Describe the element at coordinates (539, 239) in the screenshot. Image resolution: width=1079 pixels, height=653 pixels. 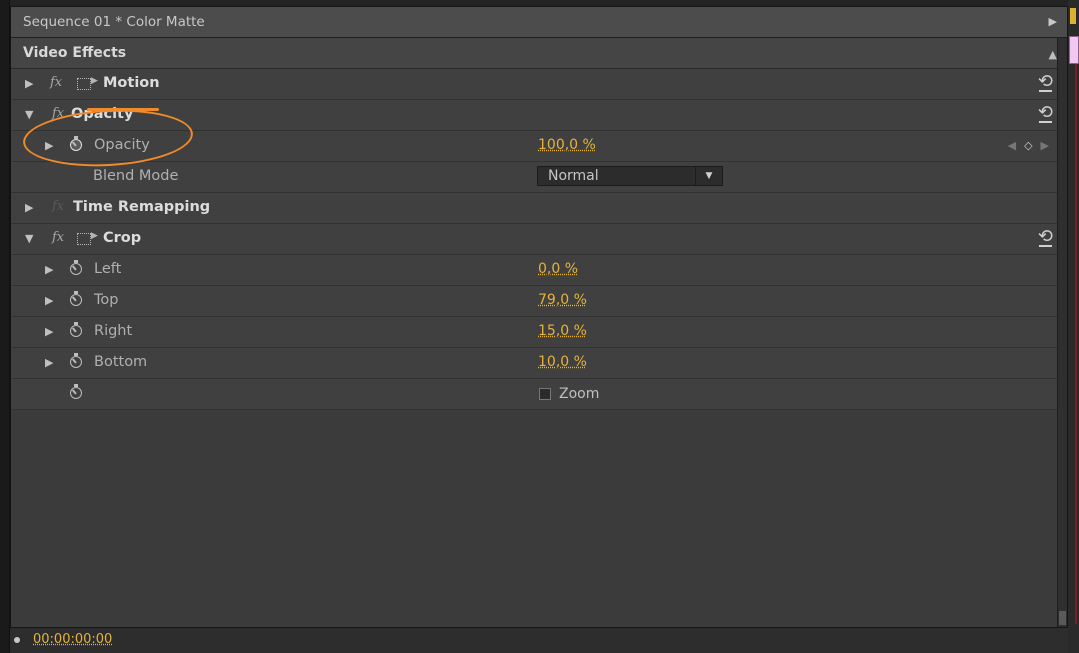
I see `effect-row-crop: ▼ fx ▶ Crop ⟲` at that location.